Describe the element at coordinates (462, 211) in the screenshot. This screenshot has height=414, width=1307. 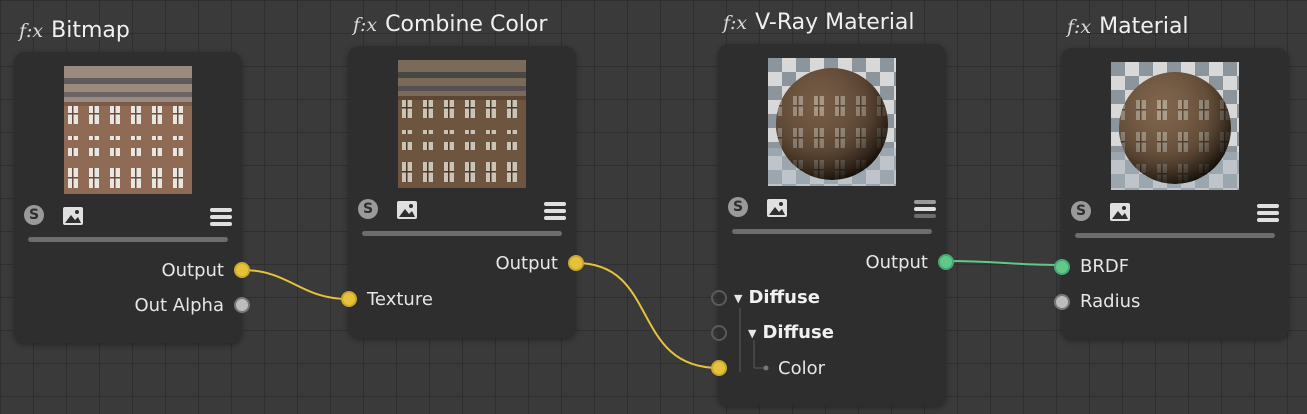
I see `combine-icon-row: S` at that location.